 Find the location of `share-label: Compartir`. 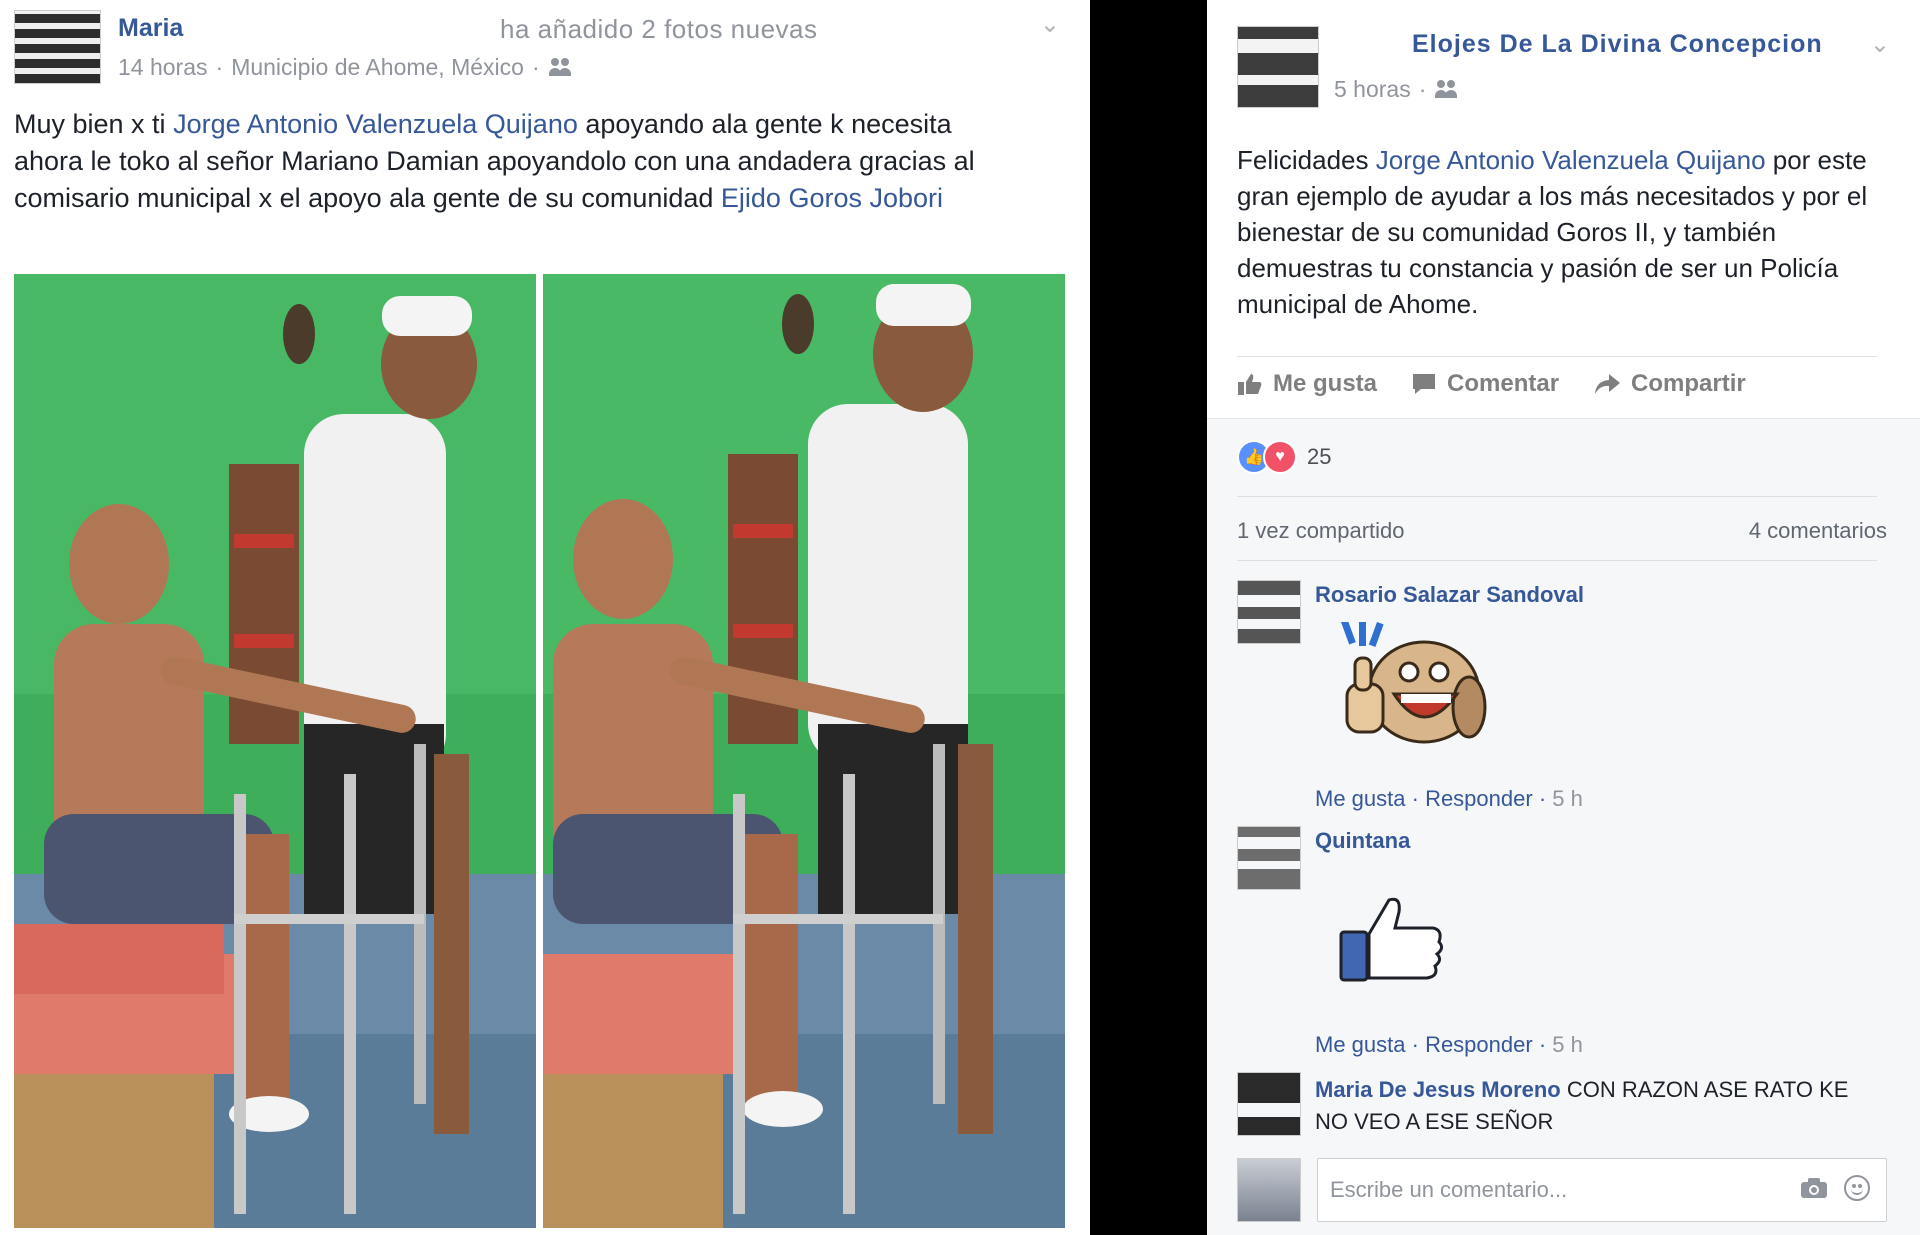

share-label: Compartir is located at coordinates (1688, 383).